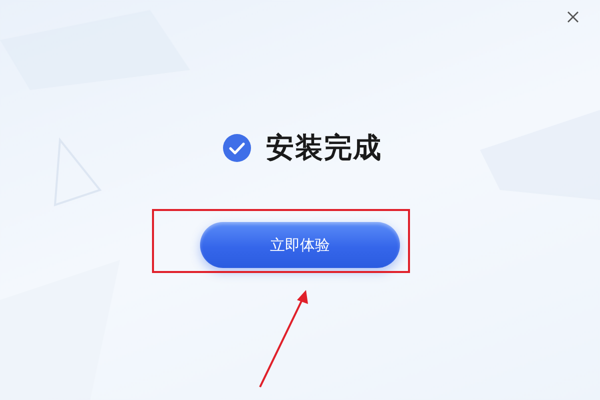  I want to click on check-circle-icon, so click(237, 148).